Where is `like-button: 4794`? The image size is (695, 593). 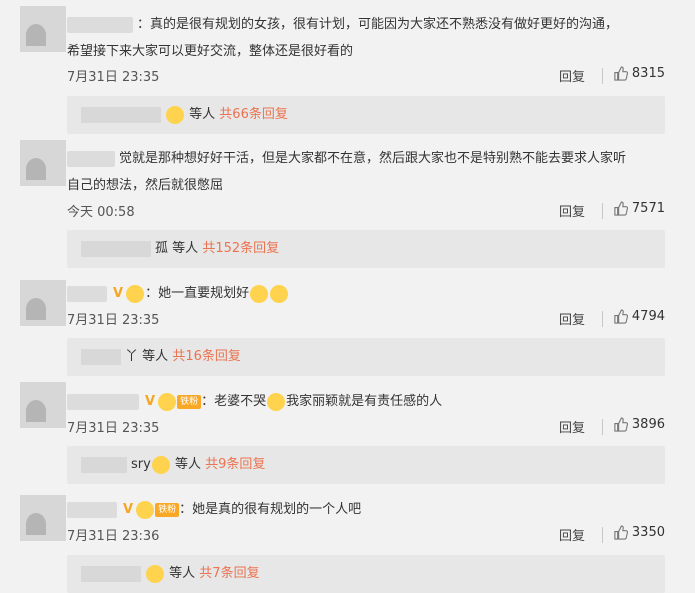
like-button: 4794 is located at coordinates (639, 316).